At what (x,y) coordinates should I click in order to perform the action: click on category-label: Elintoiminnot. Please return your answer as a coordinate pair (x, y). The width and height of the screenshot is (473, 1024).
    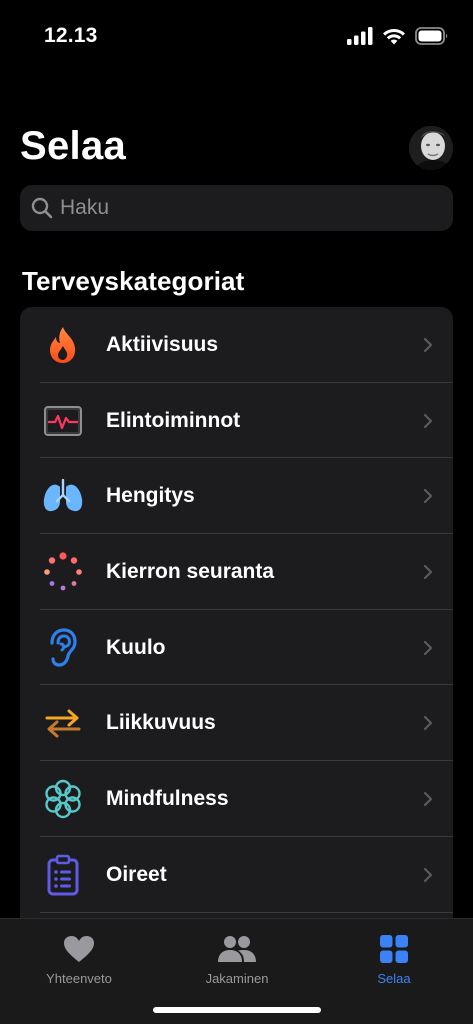
    Looking at the image, I should click on (173, 420).